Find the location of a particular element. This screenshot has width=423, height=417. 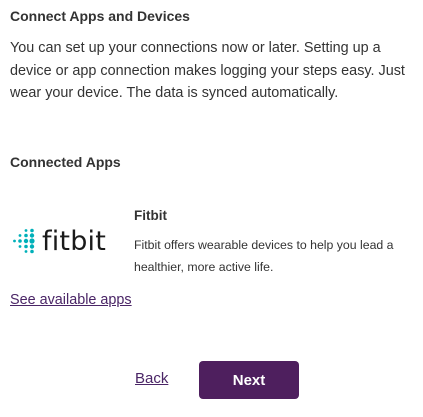

connected-apps-heading: Connected Apps is located at coordinates (65, 162).